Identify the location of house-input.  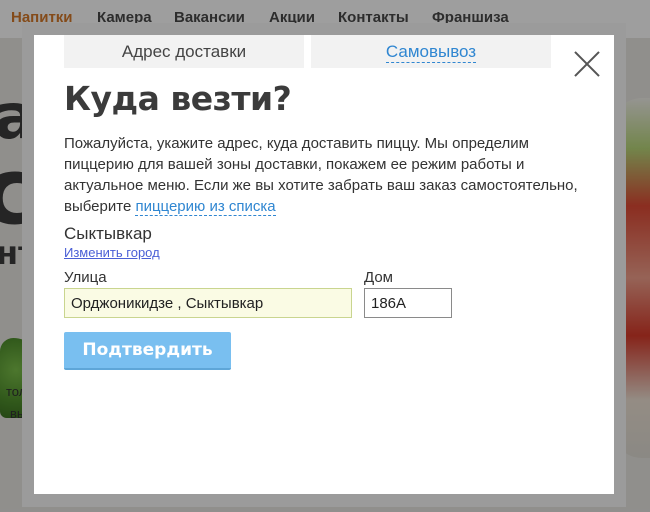
(408, 303).